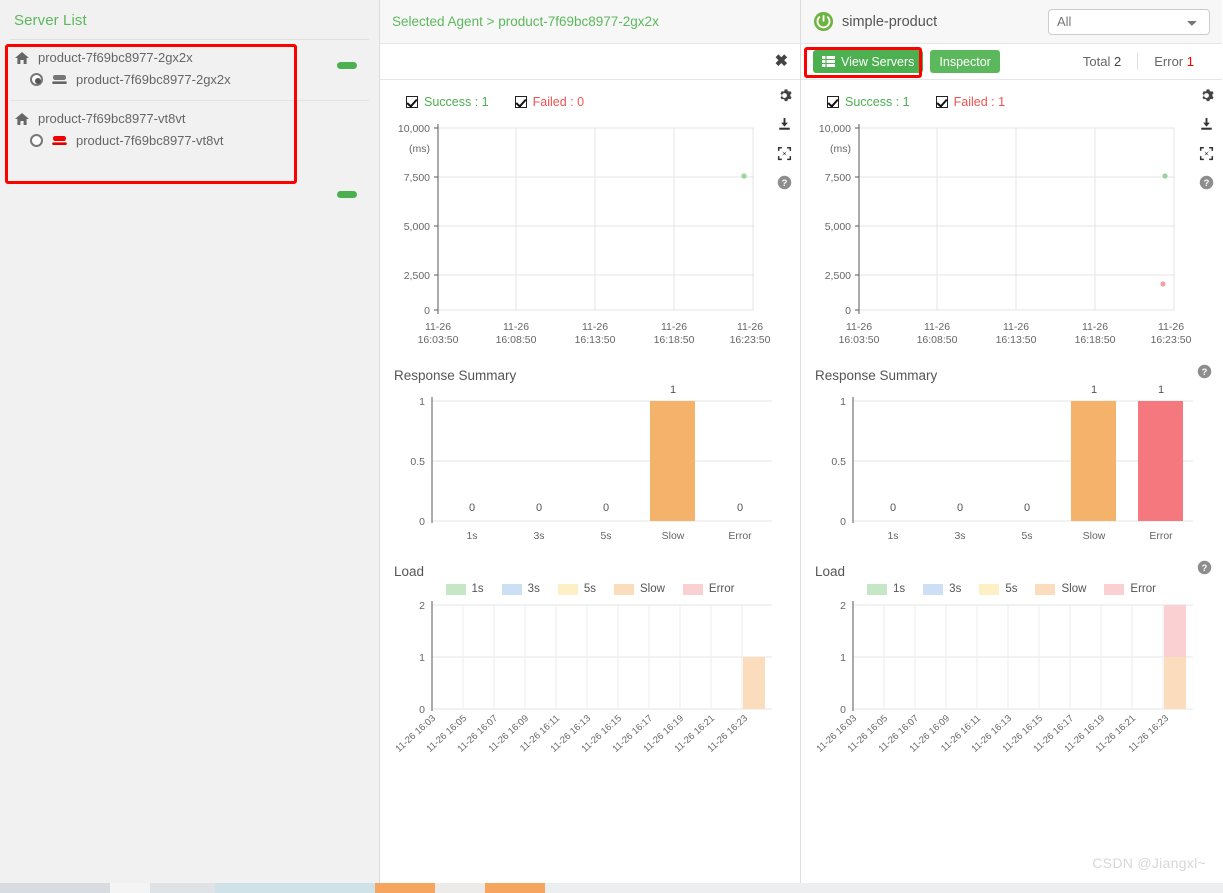 The width and height of the screenshot is (1223, 893). Describe the element at coordinates (417, 276) in the screenshot. I see `svg-text: 2,500` at that location.